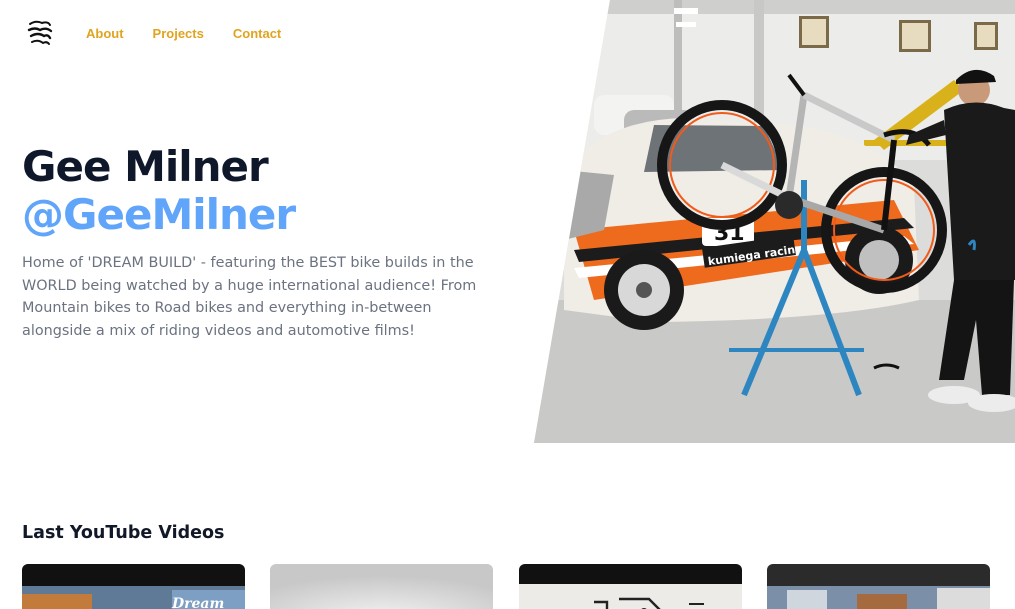  I want to click on site-logo, so click(40, 33).